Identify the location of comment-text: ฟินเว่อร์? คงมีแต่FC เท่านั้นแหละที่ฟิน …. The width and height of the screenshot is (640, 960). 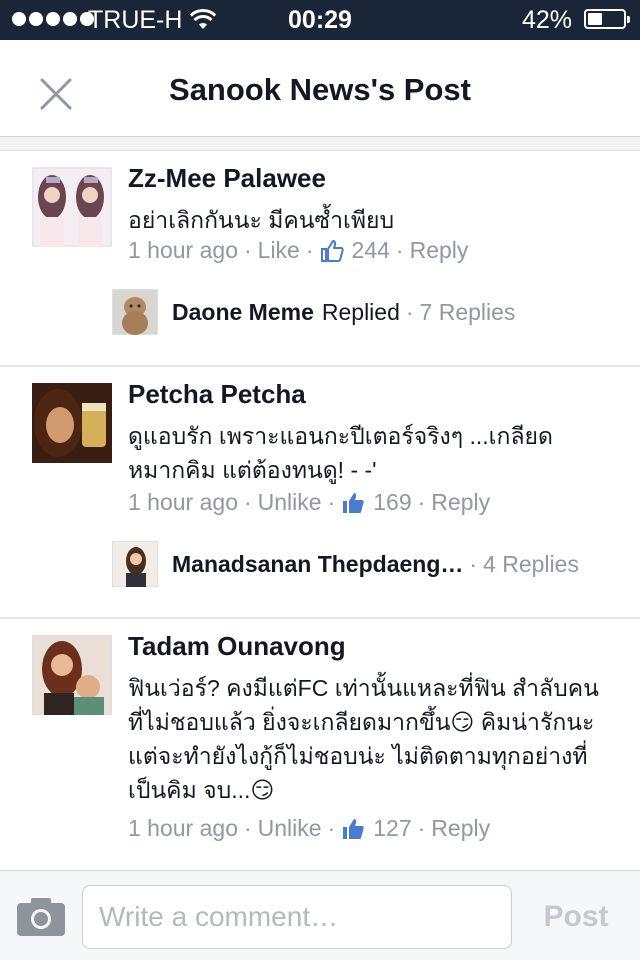
(363, 739).